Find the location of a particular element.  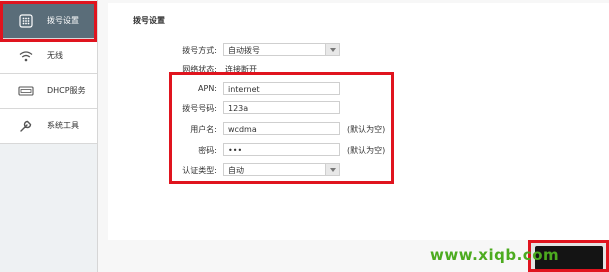

chevron-down-icon is located at coordinates (332, 49).